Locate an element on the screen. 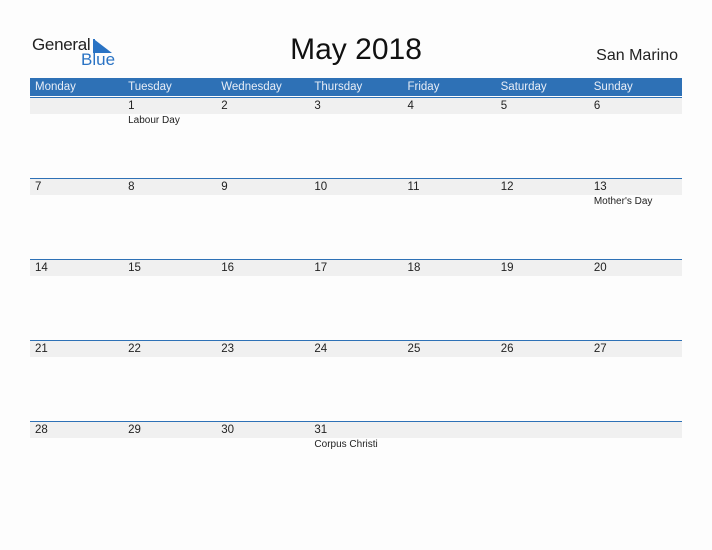  day-number: 17 is located at coordinates (321, 268).